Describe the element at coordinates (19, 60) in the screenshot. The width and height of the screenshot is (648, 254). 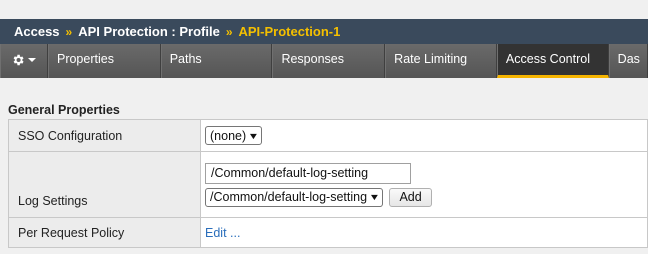
I see `gear-icon` at that location.